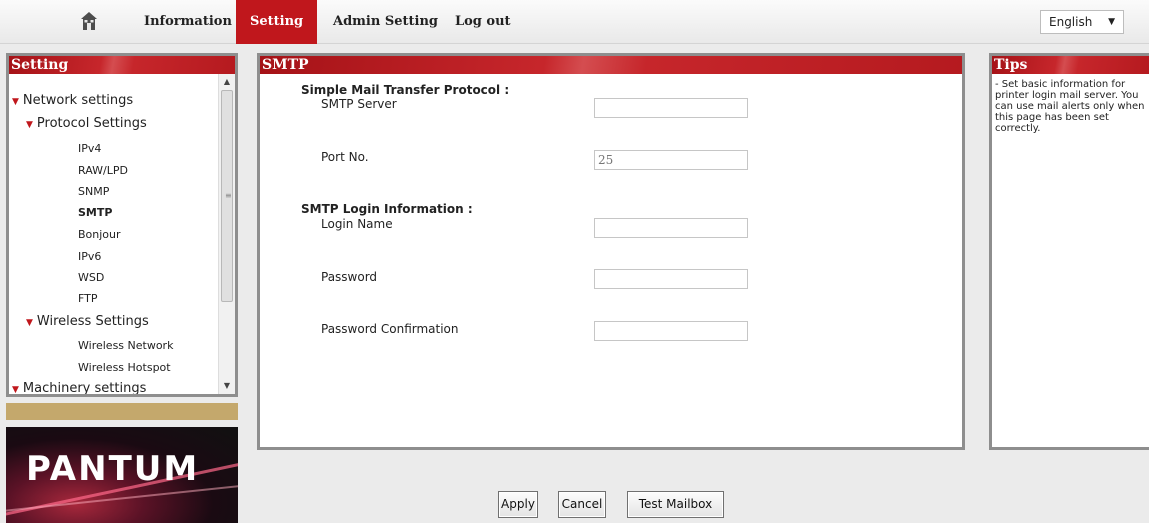  Describe the element at coordinates (345, 157) in the screenshot. I see `port-label: Port No.` at that location.